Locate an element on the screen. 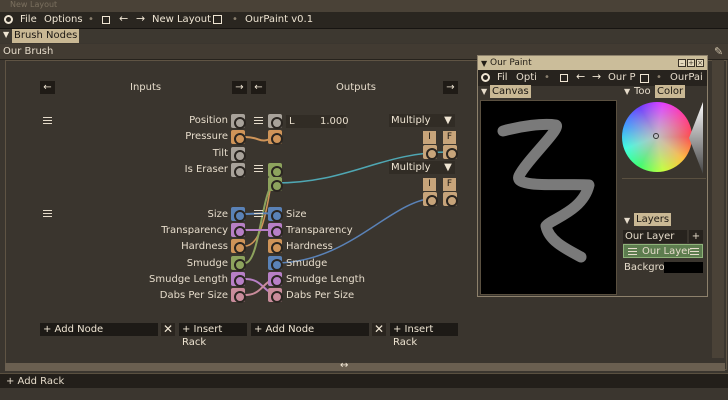  transparency-in-socket is located at coordinates (238, 230).